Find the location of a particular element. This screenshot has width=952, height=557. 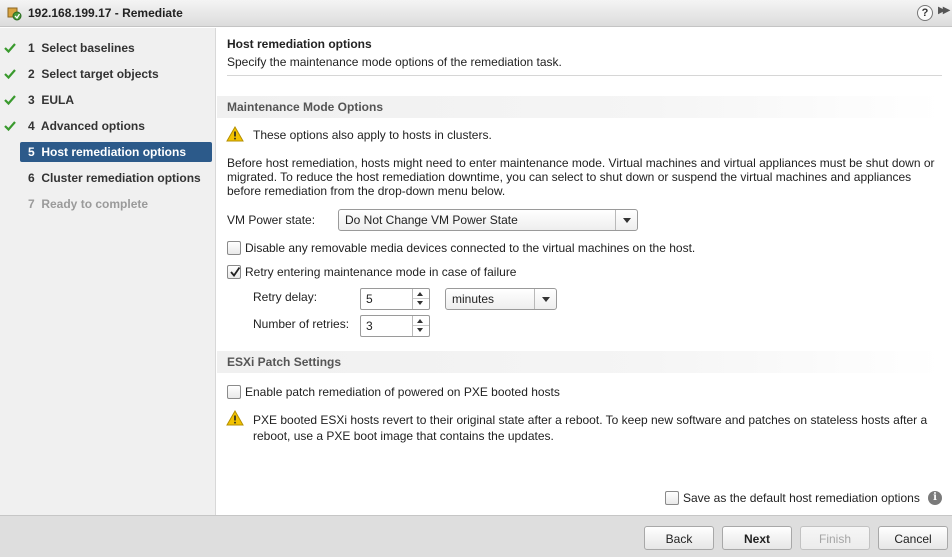

step-label: 3 EULA is located at coordinates (51, 100).